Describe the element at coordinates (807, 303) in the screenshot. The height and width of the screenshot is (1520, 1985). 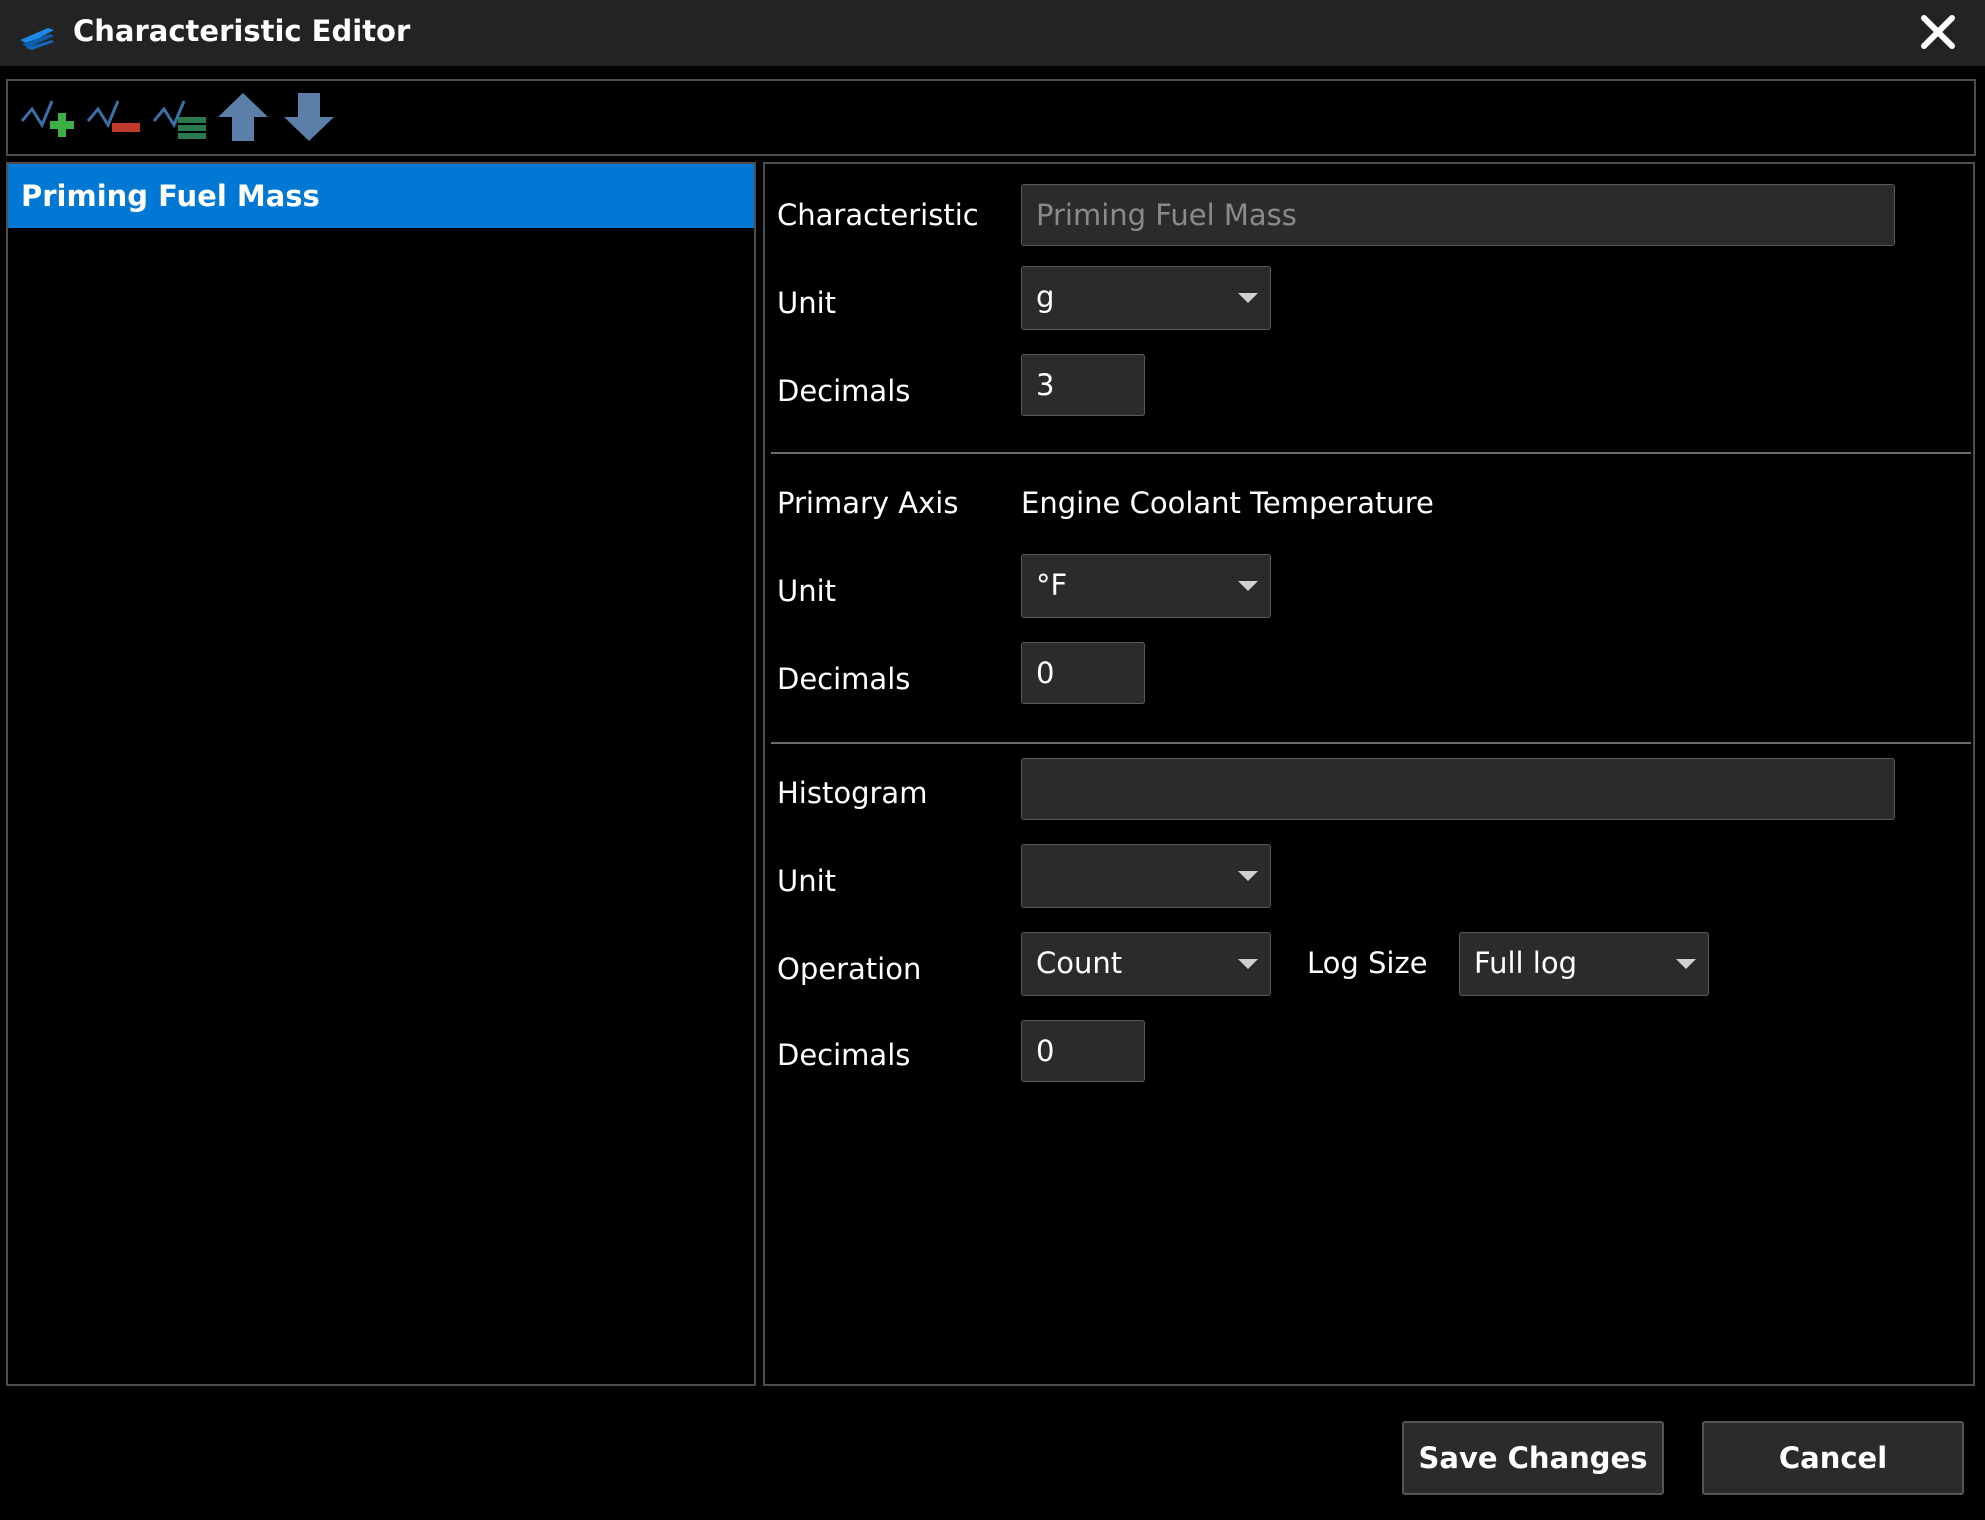
I see `characteristic-unit-label: Unit` at that location.